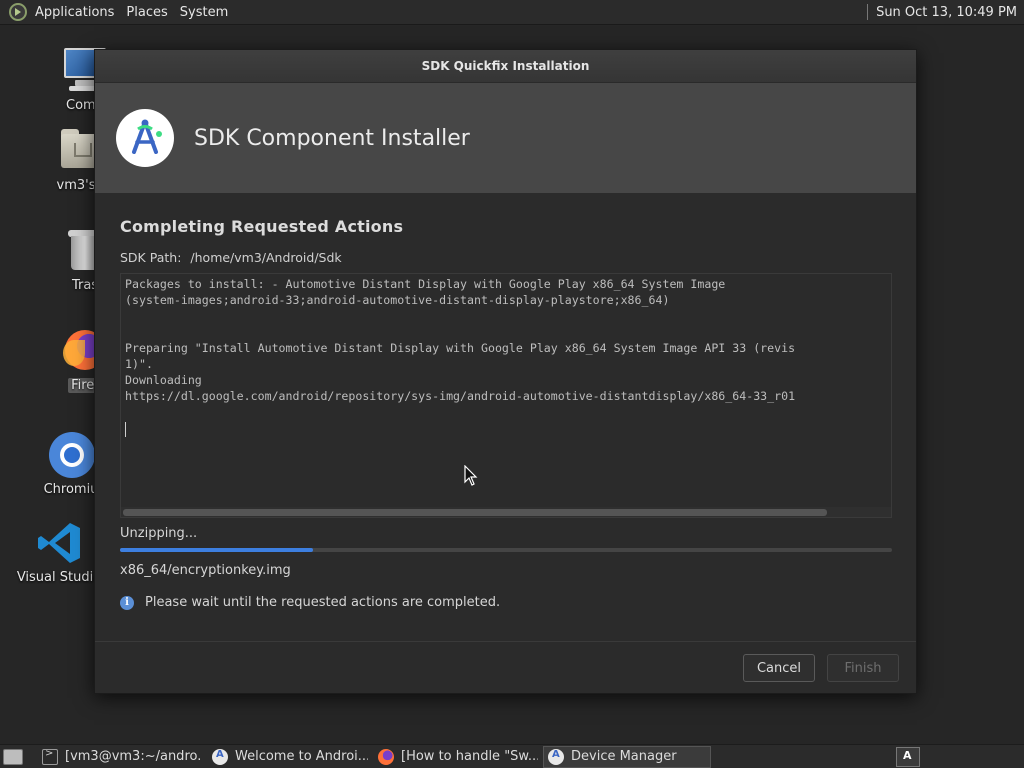 This screenshot has width=1024, height=768. I want to click on menu-applications: Applications, so click(74, 12).